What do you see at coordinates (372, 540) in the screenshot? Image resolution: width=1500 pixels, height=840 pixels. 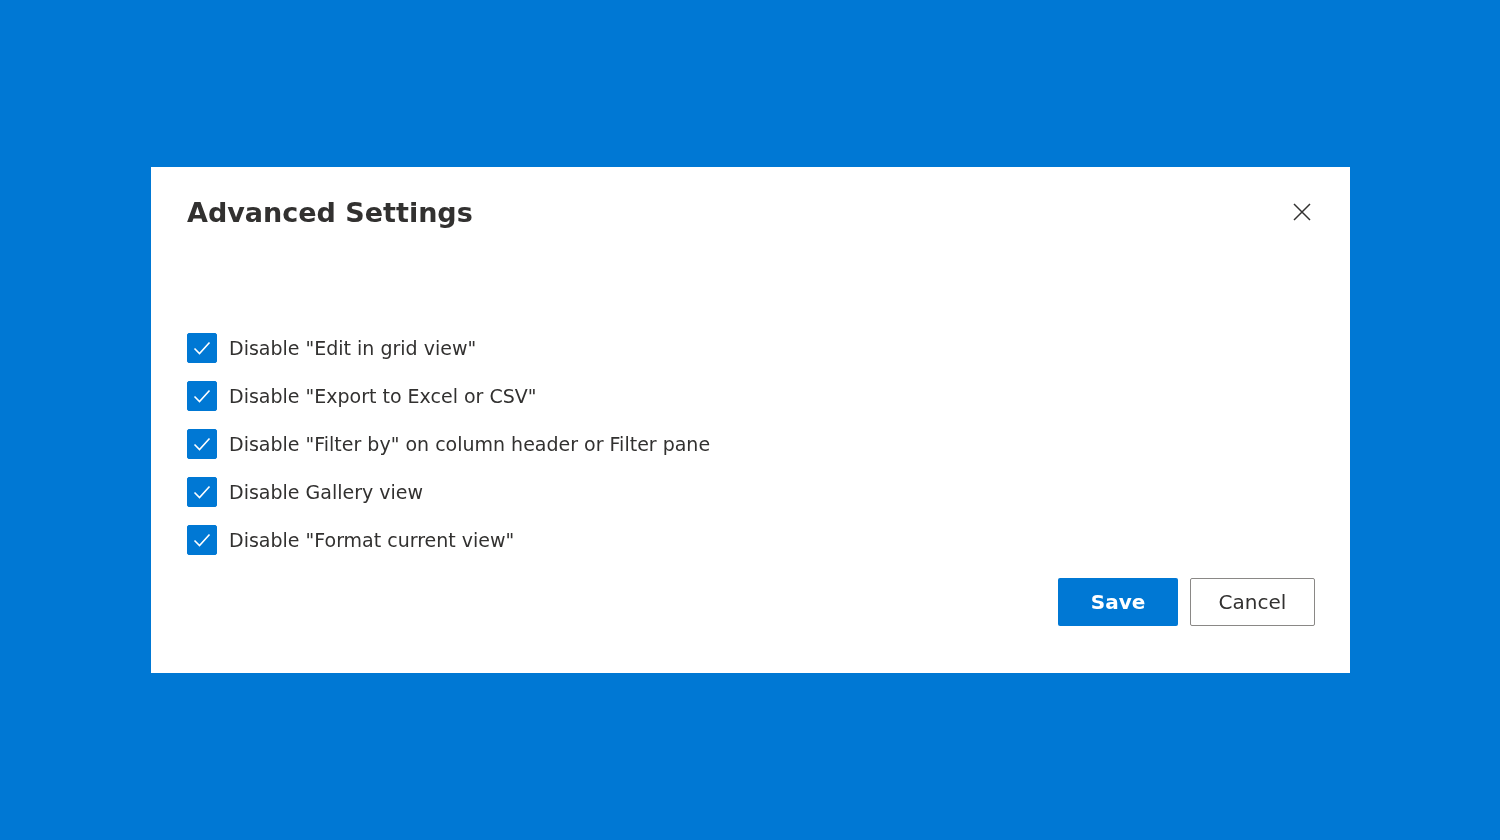 I see `checkbox-label: Disable "Format current view"` at bounding box center [372, 540].